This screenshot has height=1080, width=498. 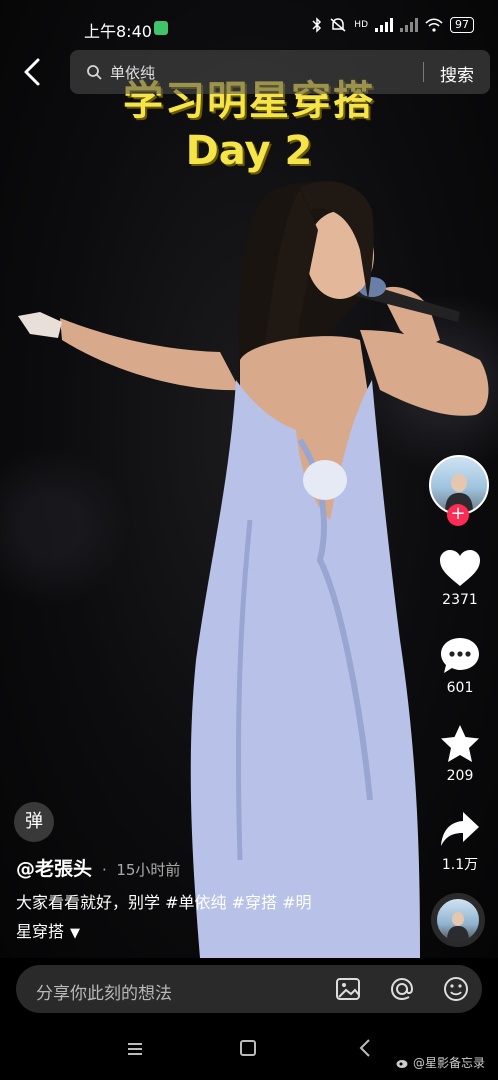 What do you see at coordinates (75, 933) in the screenshot?
I see `expand-chevron-icon: ▼` at bounding box center [75, 933].